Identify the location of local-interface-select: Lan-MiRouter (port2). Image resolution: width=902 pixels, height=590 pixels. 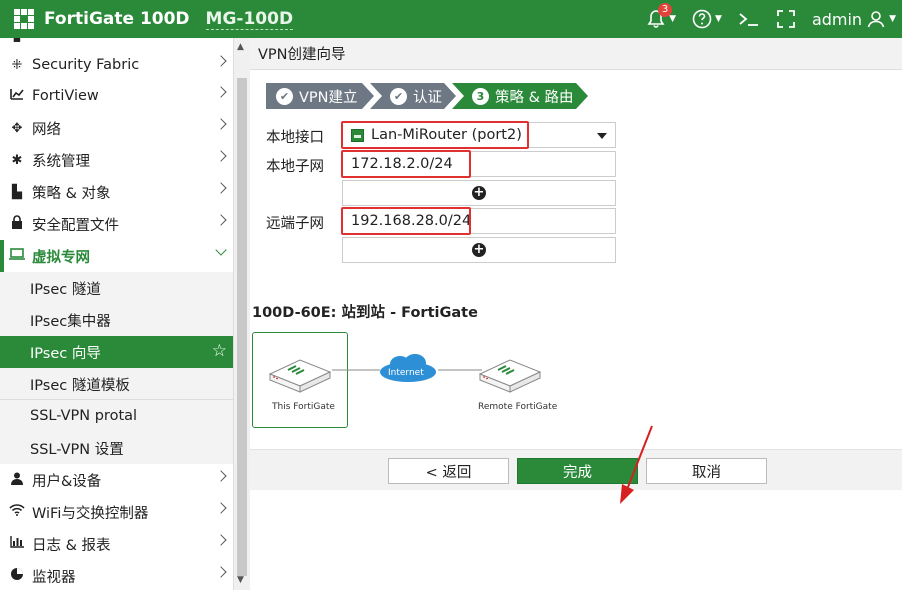
(479, 135).